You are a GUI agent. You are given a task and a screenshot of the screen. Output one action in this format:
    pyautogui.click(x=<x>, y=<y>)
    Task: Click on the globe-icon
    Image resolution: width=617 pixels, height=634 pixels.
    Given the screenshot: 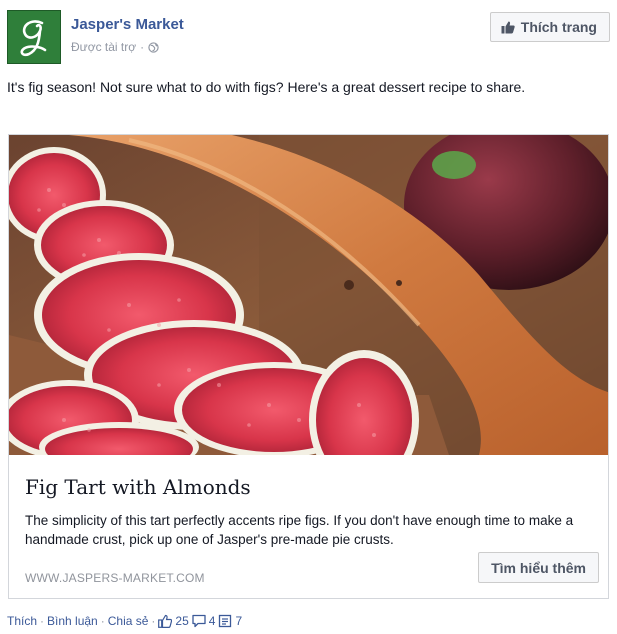 What is the action you would take?
    pyautogui.click(x=153, y=47)
    